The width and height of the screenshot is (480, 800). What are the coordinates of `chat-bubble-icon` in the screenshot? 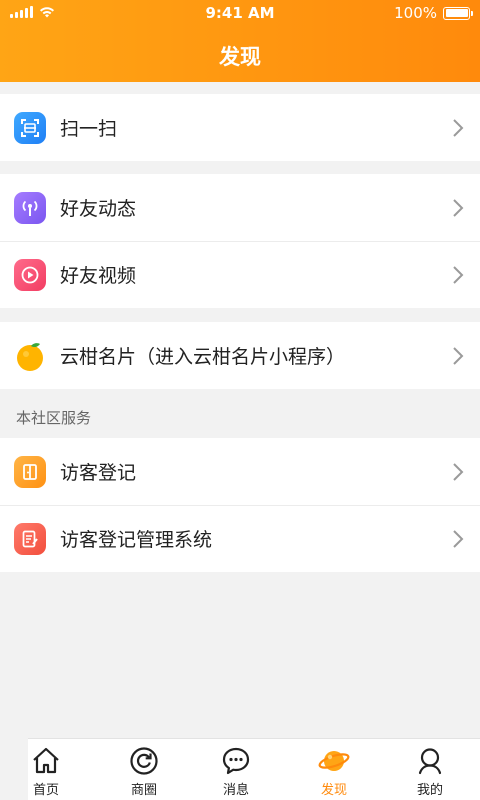 It's located at (236, 761).